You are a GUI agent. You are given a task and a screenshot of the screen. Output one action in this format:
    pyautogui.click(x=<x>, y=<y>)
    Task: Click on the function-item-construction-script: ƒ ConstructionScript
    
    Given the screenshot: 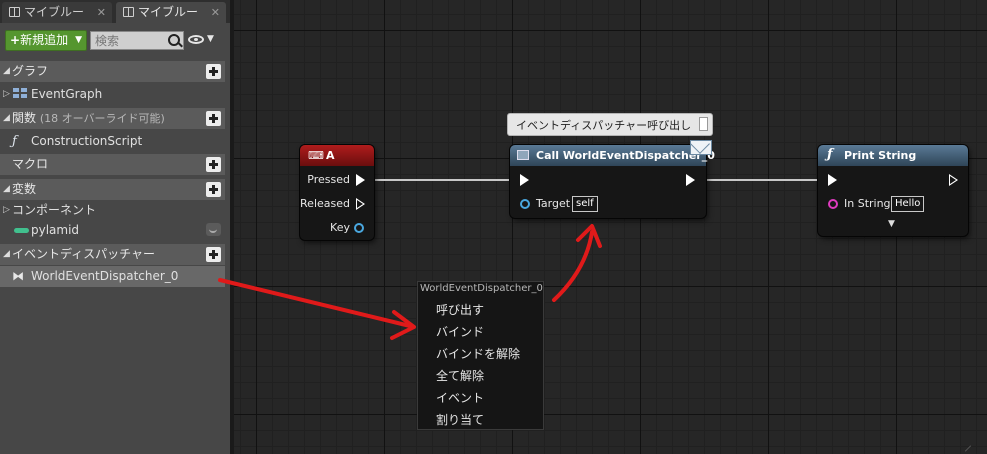 What is the action you would take?
    pyautogui.click(x=112, y=141)
    